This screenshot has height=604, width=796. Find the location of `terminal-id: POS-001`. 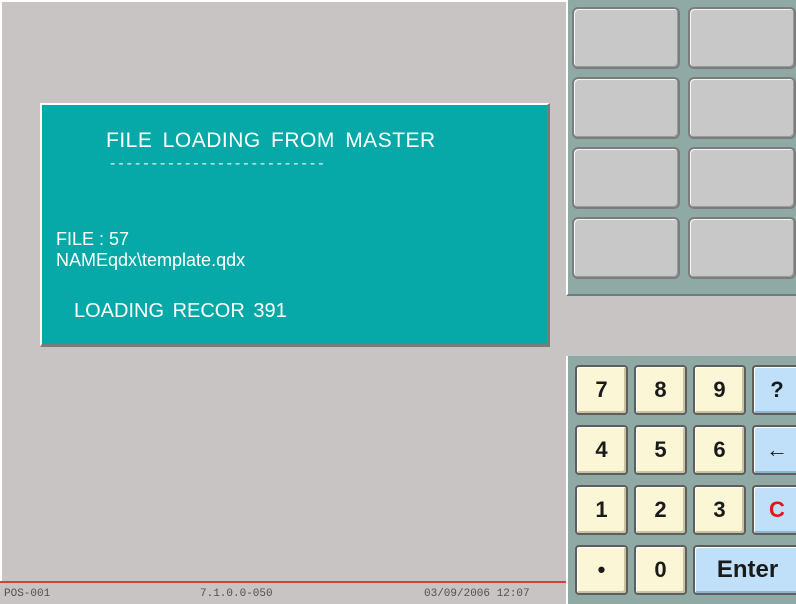

terminal-id: POS-001 is located at coordinates (27, 594).